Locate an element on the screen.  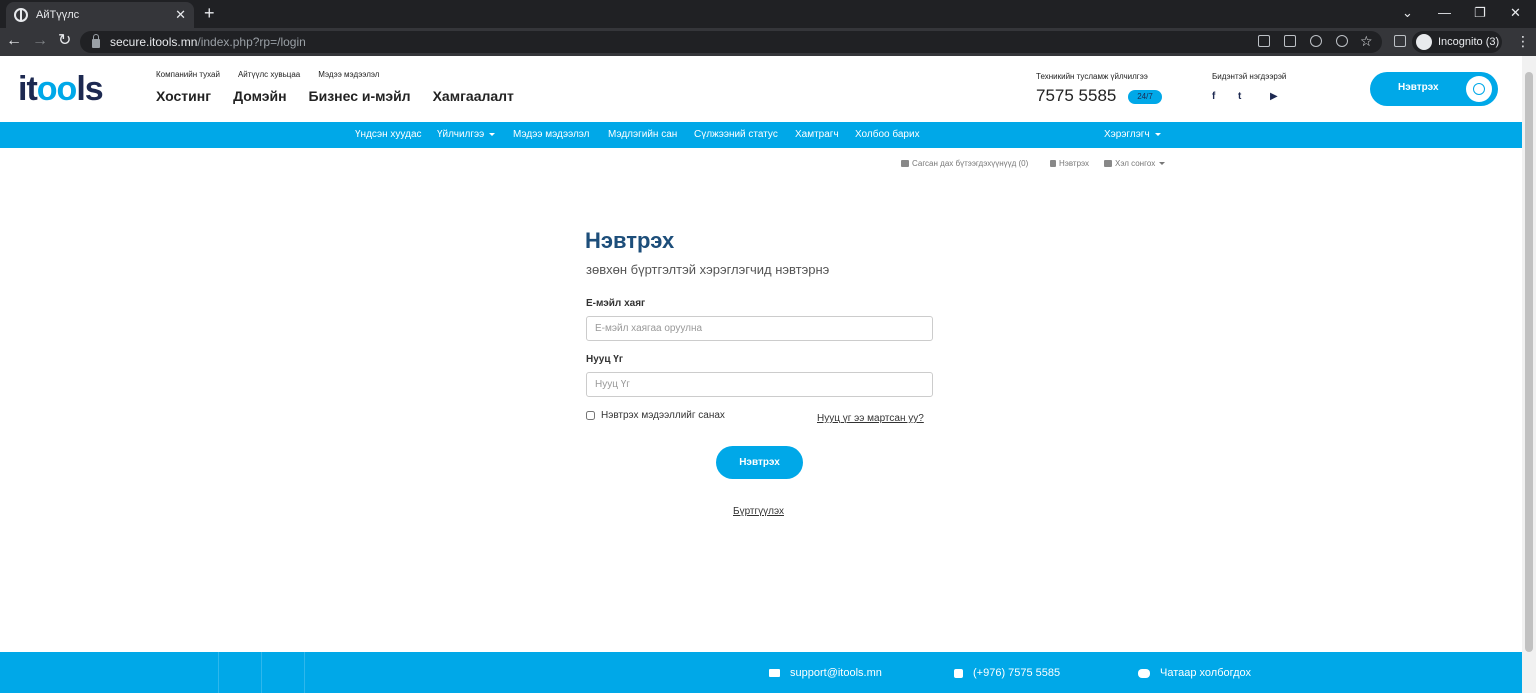
nav-news: Мэдээ мэдээлэл is located at coordinates (551, 134).